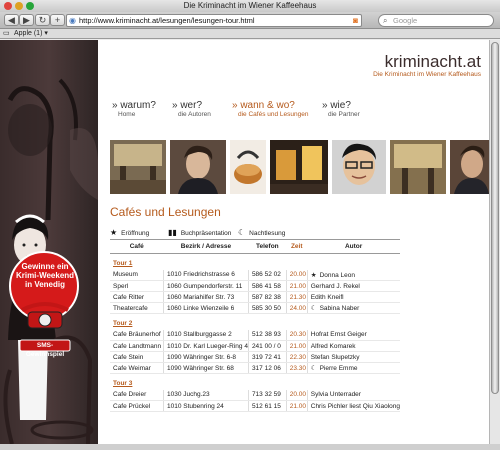  What do you see at coordinates (267, 233) in the screenshot?
I see `legend-label: Nachtlesung` at bounding box center [267, 233].